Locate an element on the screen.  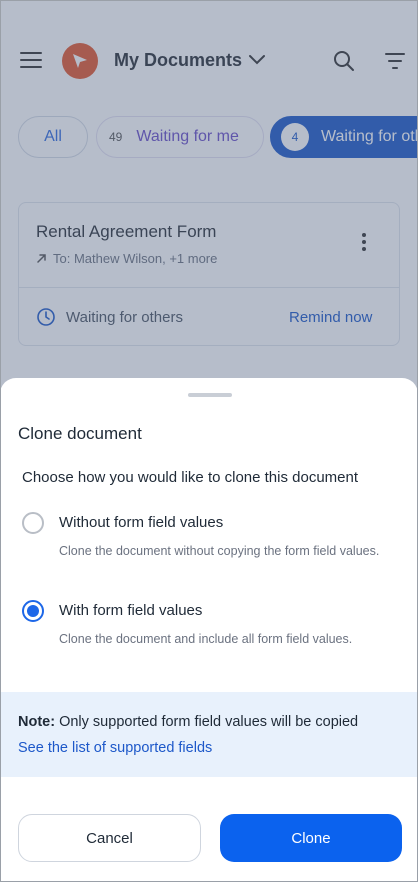
supported-fields-link: See the list of supported fields is located at coordinates (115, 748).